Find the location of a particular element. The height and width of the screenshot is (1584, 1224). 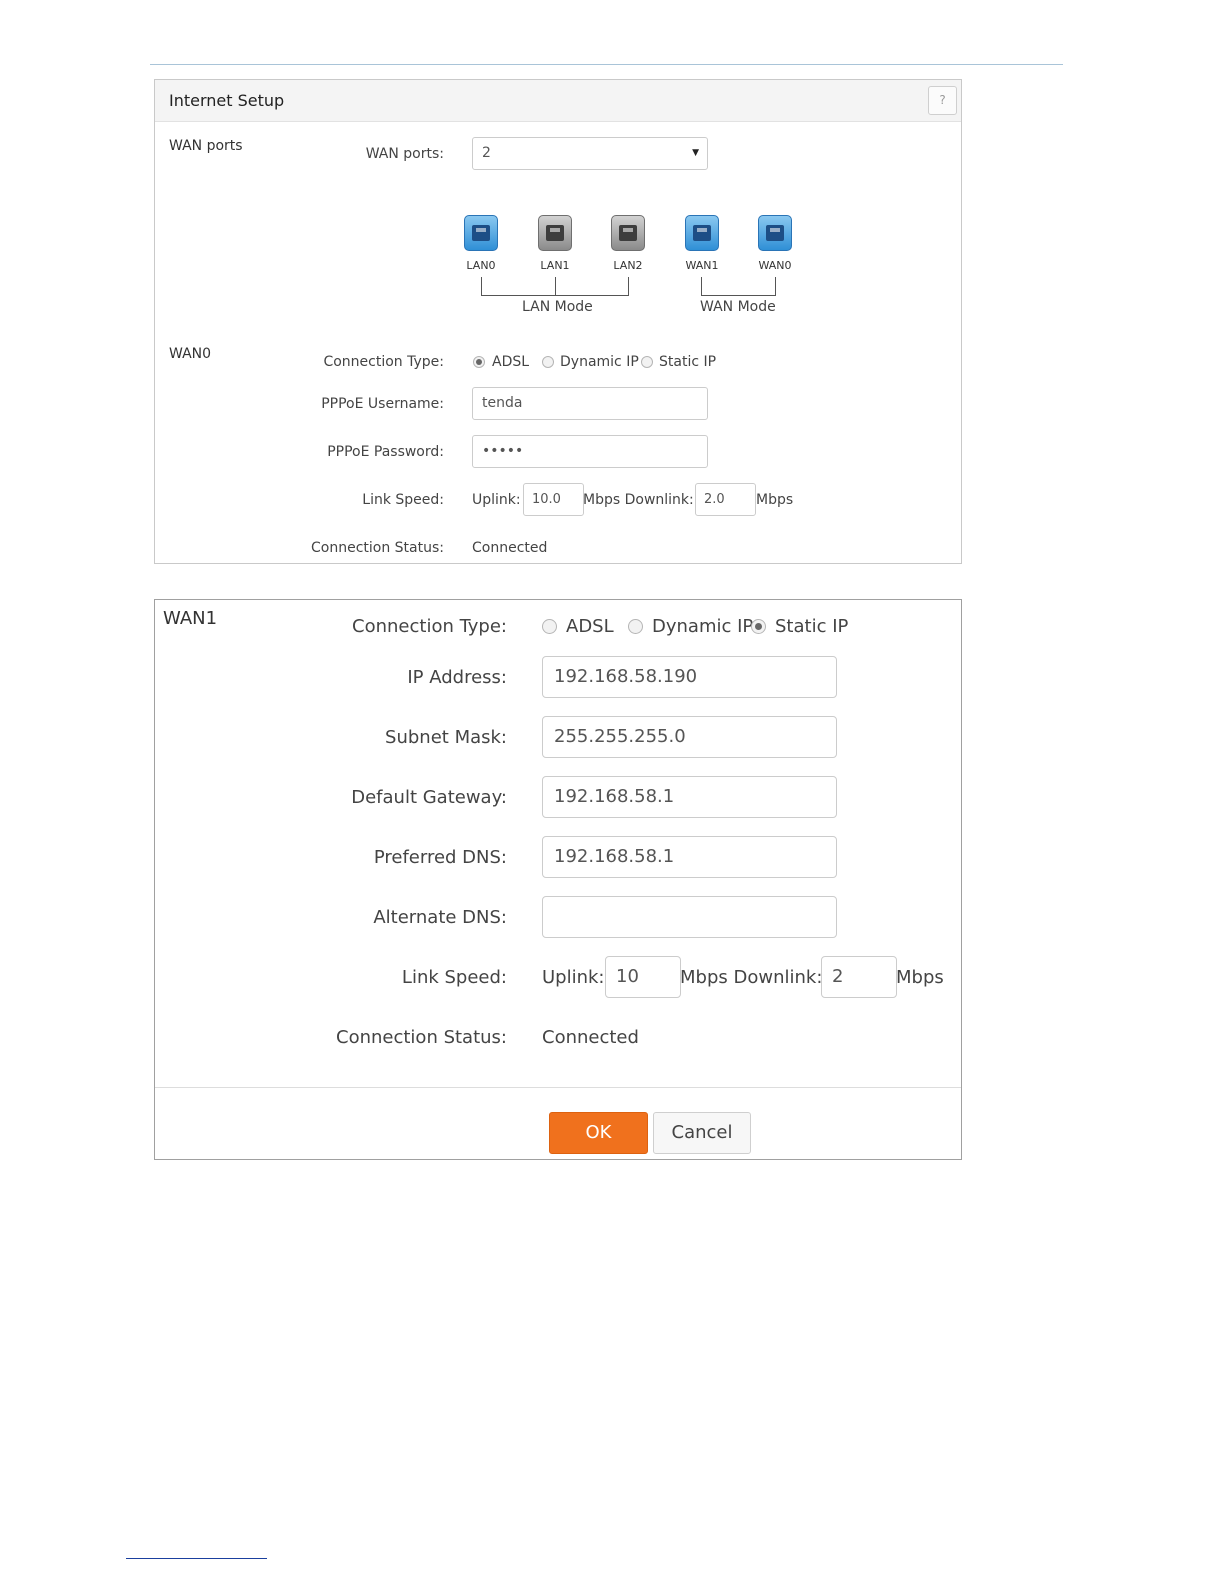

panel-header: Internet Setup ? is located at coordinates (558, 101).